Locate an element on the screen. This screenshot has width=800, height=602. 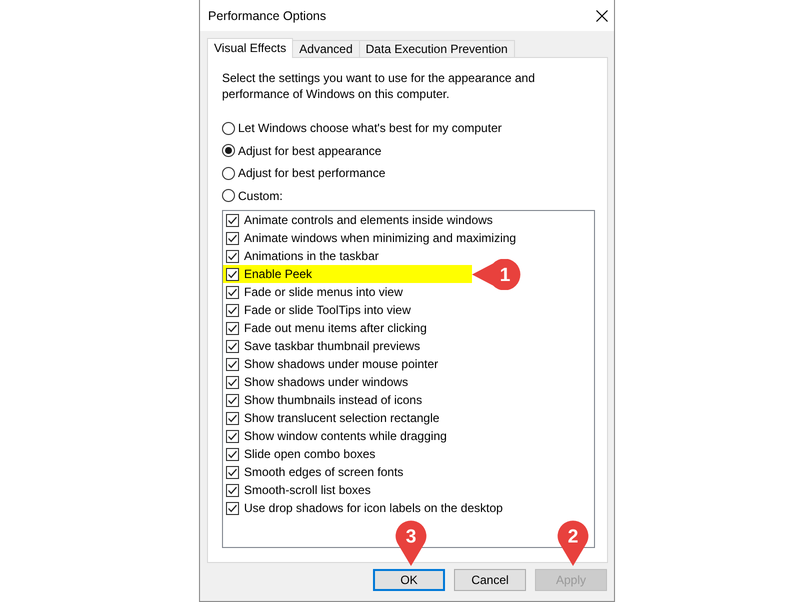
checkbox-label: Animations in the taskbar is located at coordinates (311, 256).